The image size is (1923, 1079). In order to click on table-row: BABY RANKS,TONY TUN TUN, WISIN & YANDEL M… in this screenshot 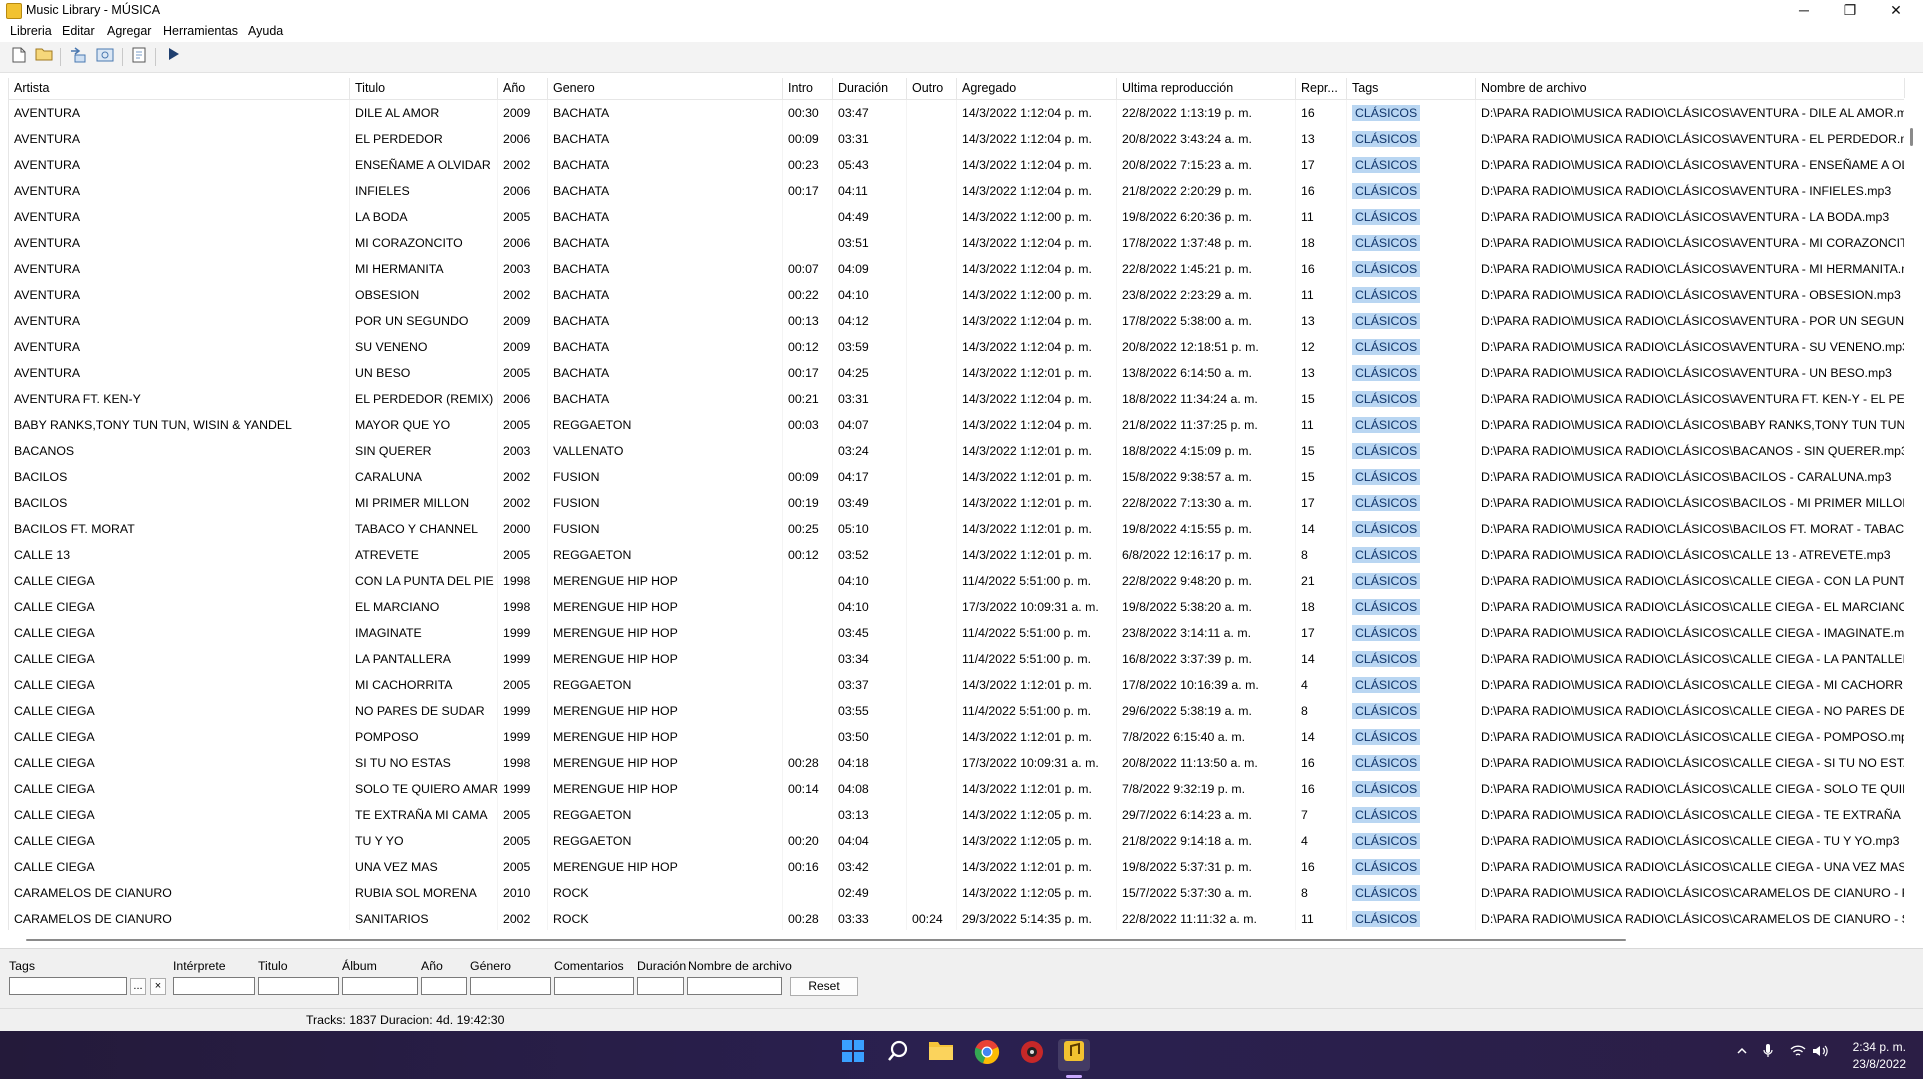, I will do `click(957, 425)`.